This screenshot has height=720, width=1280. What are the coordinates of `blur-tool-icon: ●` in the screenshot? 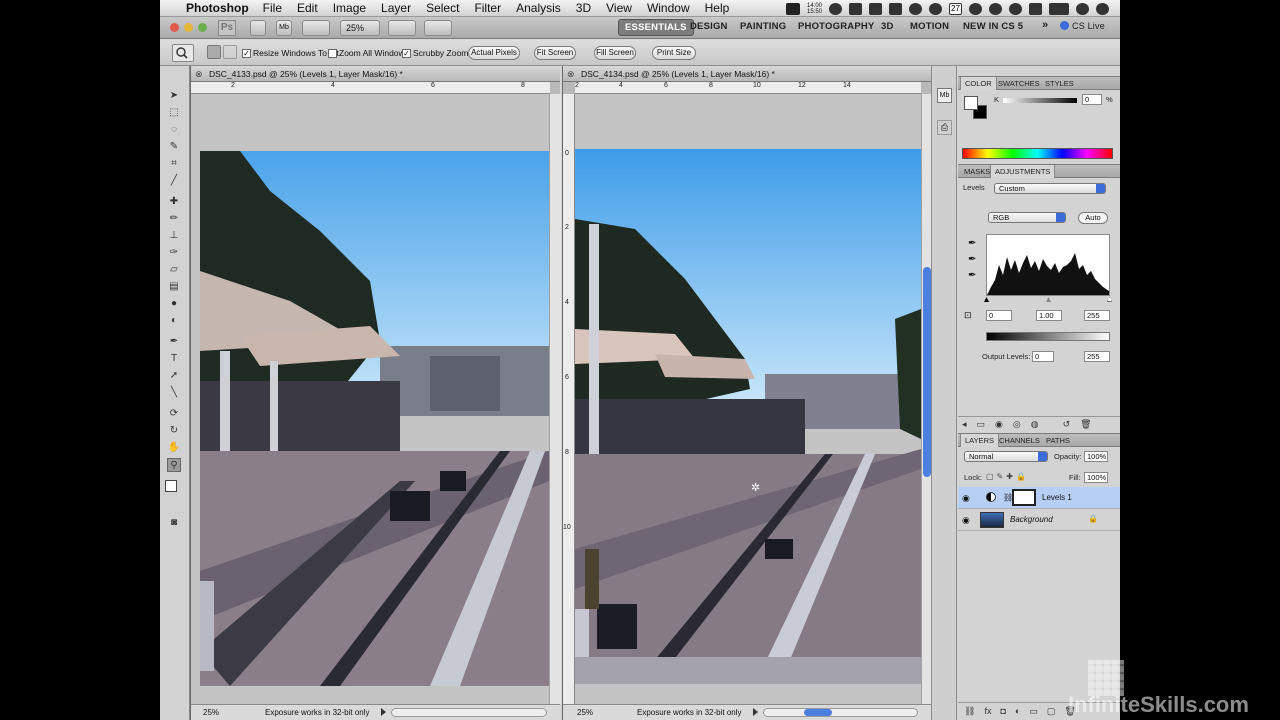 It's located at (174, 303).